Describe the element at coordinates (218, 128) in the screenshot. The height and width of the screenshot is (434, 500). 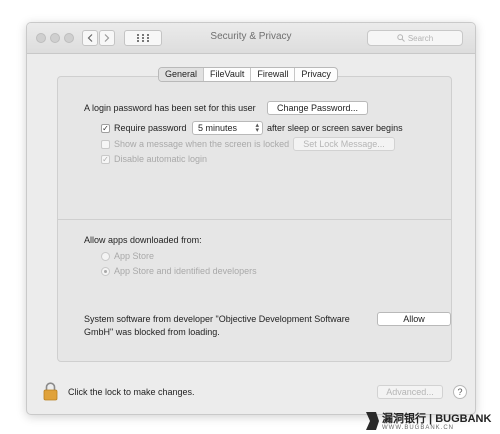
I see `delay-value: 5 minutes` at that location.